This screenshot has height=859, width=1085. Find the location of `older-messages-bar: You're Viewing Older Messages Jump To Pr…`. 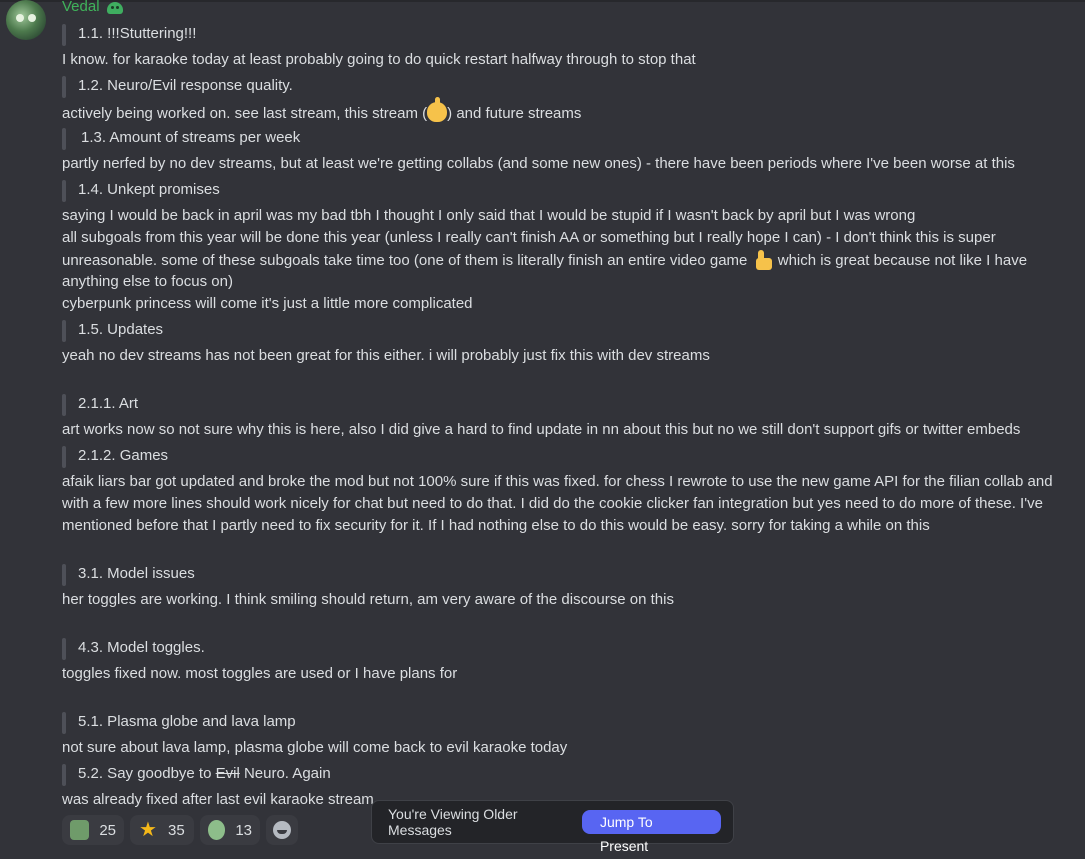

older-messages-bar: You're Viewing Older Messages Jump To Pr… is located at coordinates (552, 827).